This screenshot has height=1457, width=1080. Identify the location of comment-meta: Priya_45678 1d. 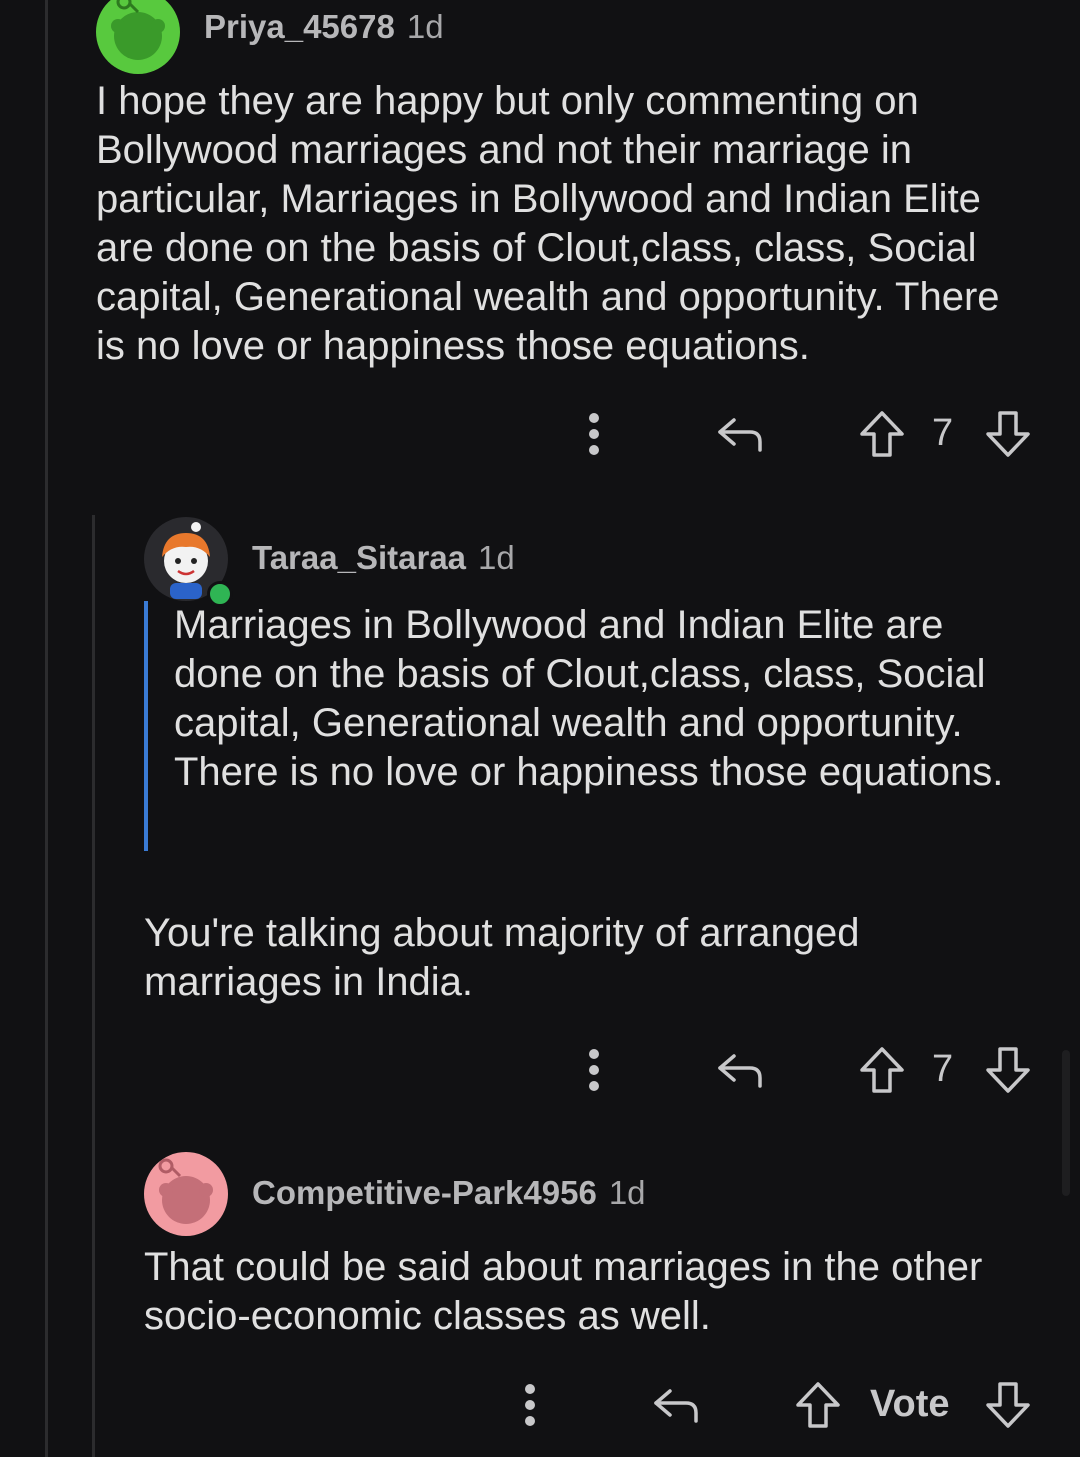
(324, 27).